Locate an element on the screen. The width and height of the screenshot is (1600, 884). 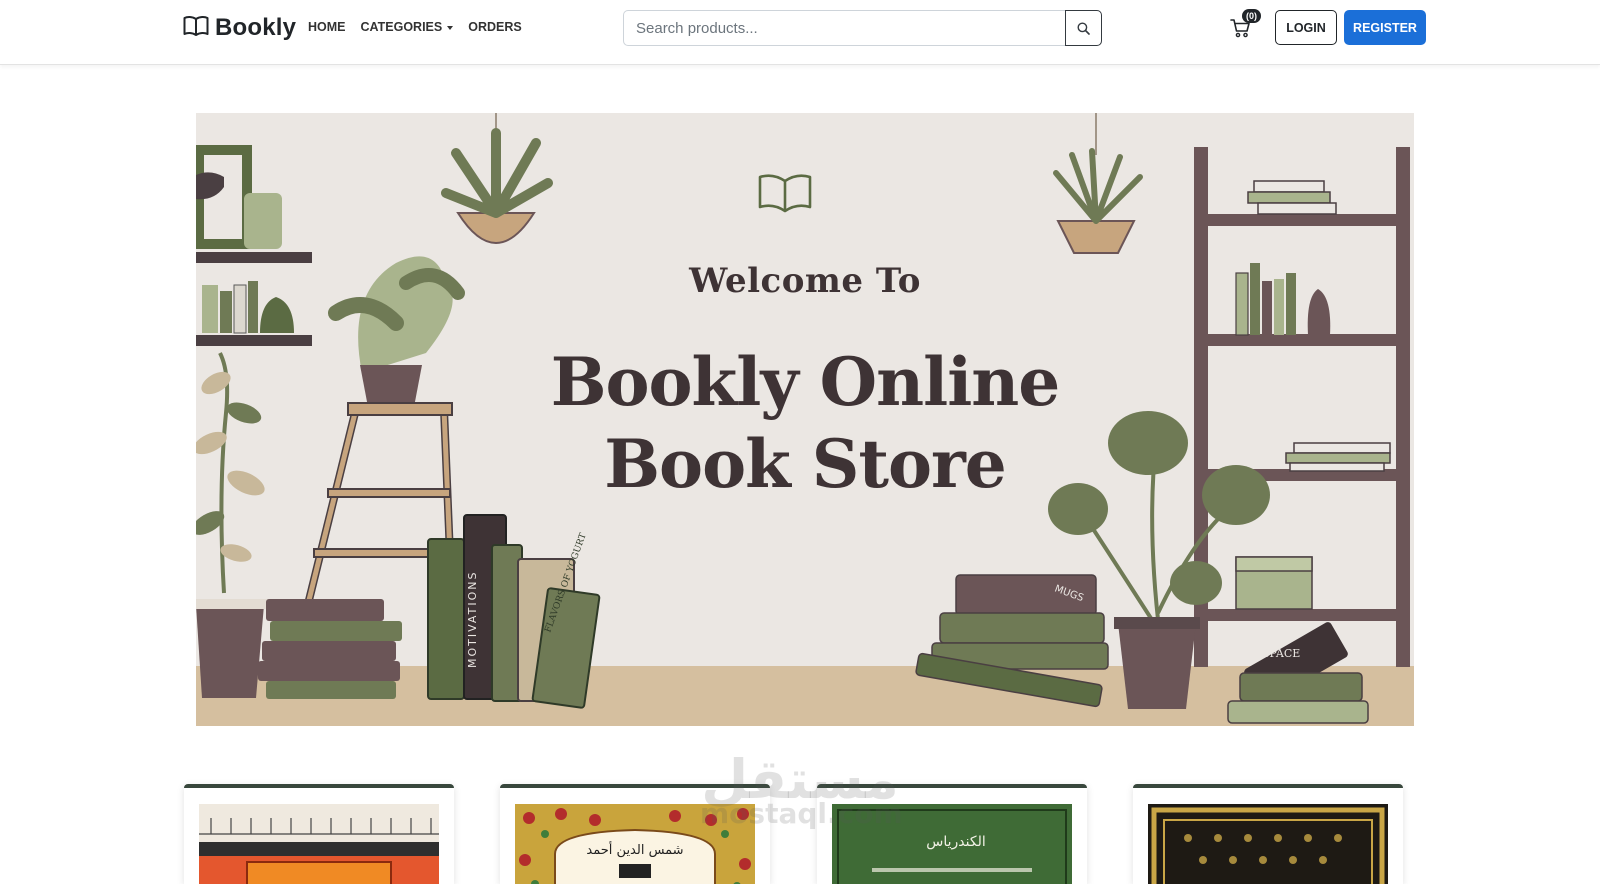
hero-welcome-text: Welcome To is located at coordinates (805, 281).